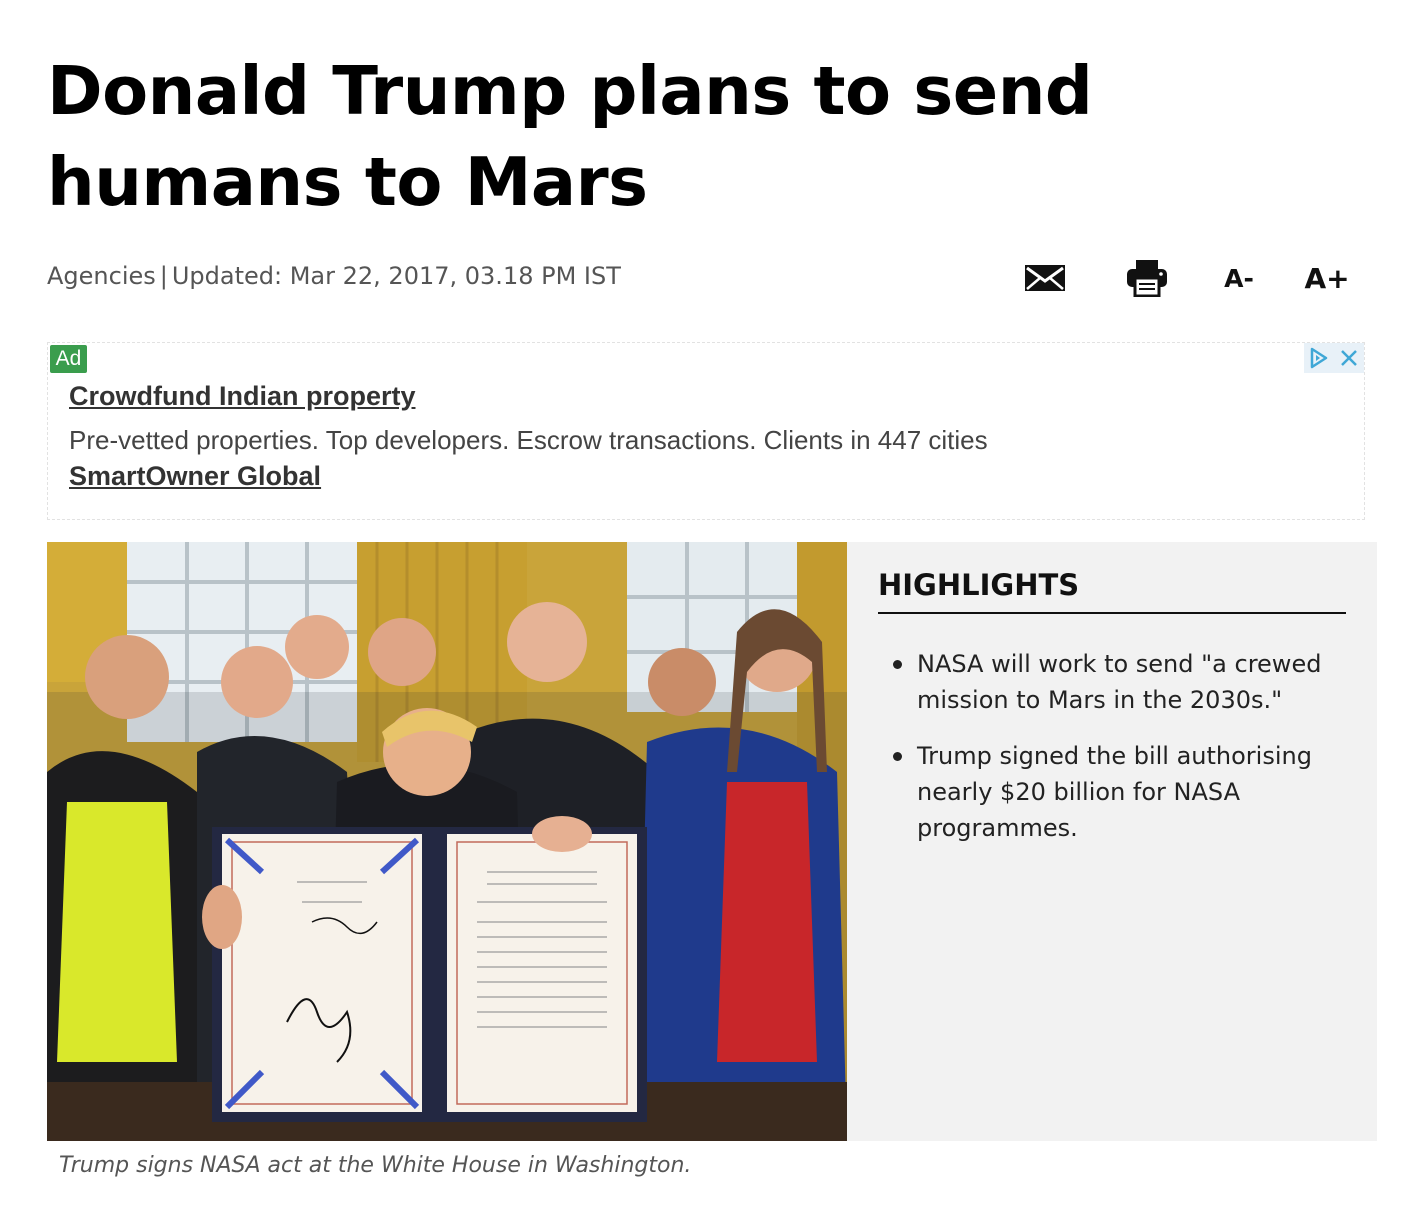 Image resolution: width=1422 pixels, height=1214 pixels. I want to click on highlights-title: HIGHLIGHTS, so click(1112, 591).